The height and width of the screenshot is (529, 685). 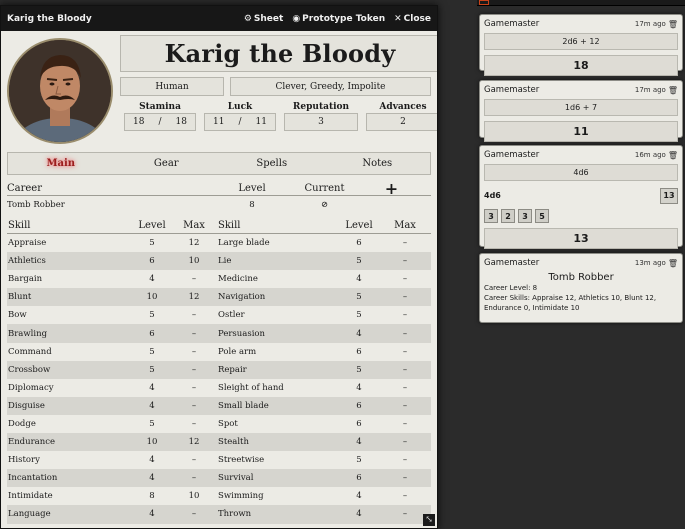 What do you see at coordinates (61, 163) in the screenshot?
I see `tab-main: Main` at bounding box center [61, 163].